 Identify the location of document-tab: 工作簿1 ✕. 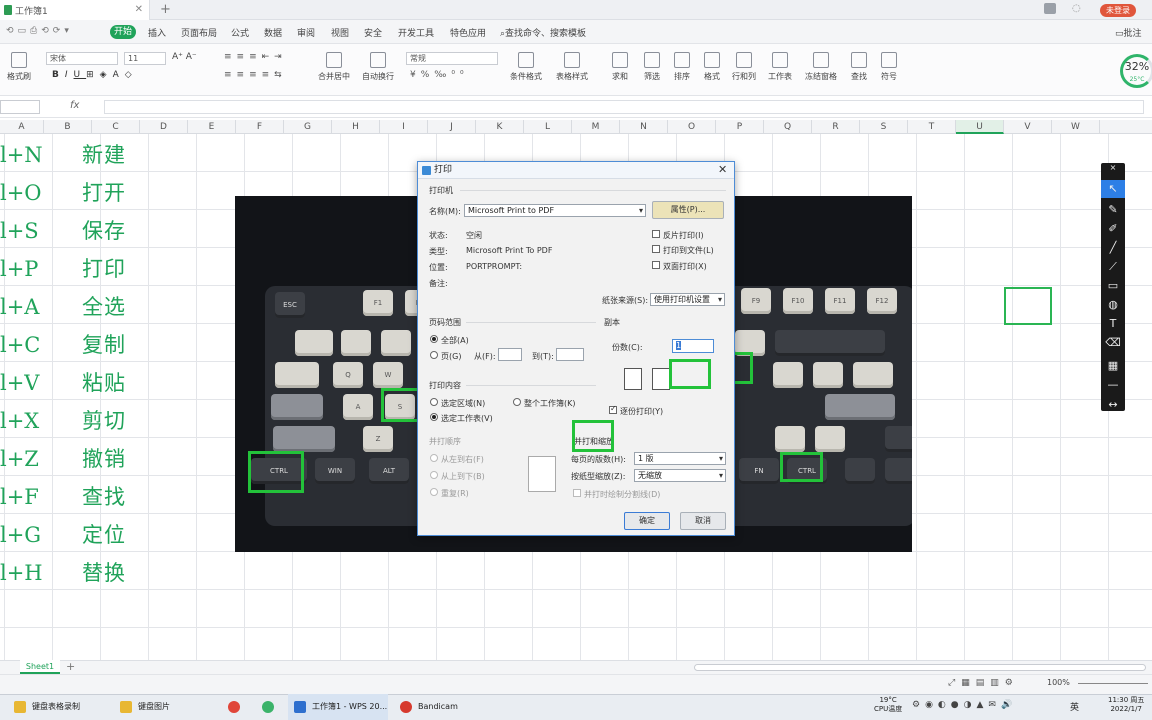
(75, 10).